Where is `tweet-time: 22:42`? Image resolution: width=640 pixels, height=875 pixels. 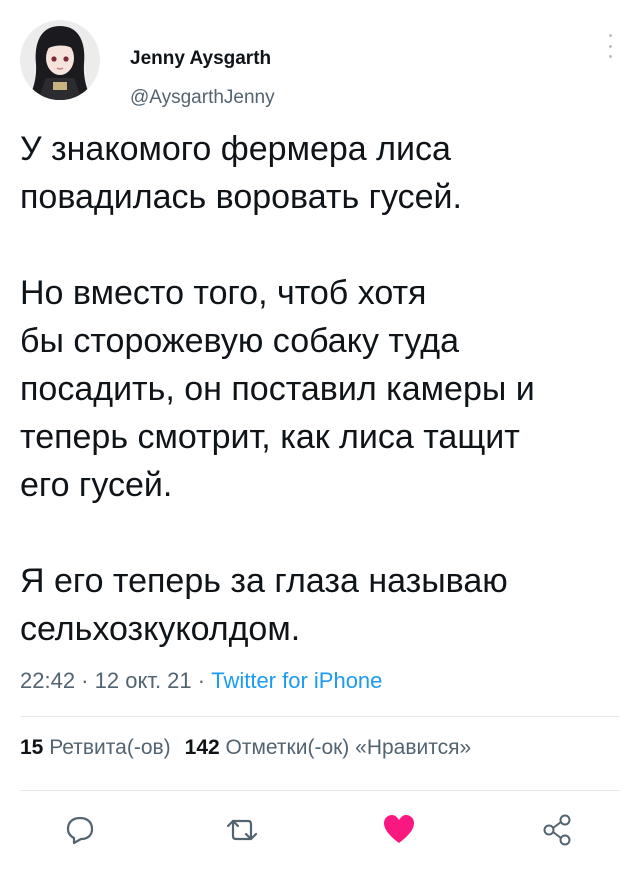
tweet-time: 22:42 is located at coordinates (47, 680).